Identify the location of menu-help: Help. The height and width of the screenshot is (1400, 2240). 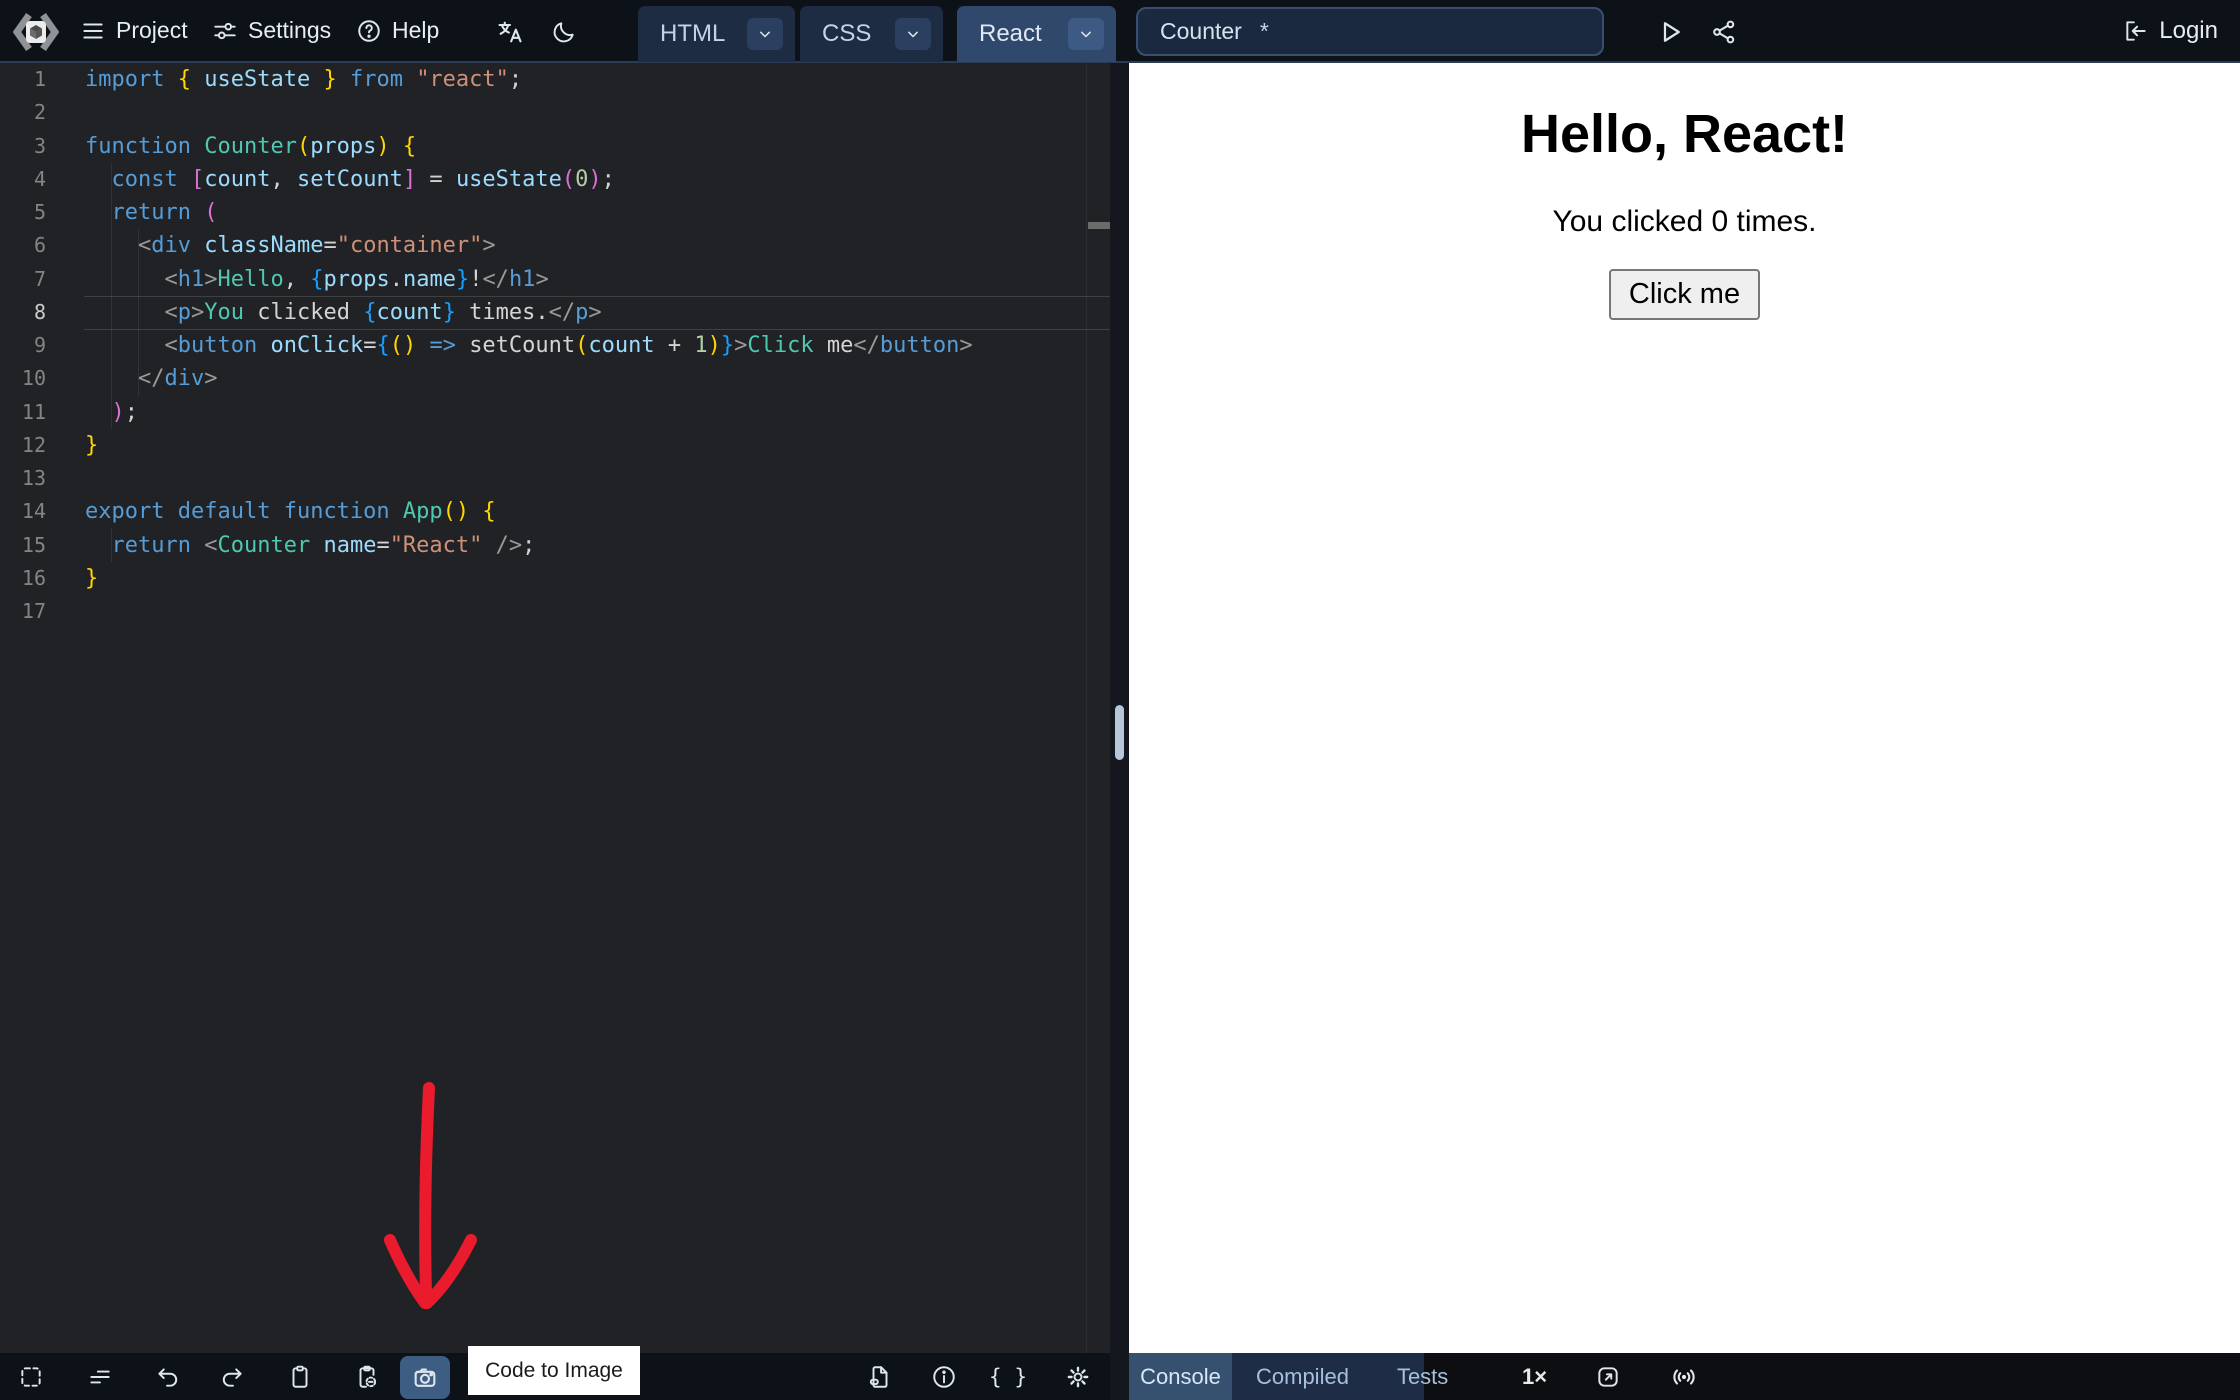
(397, 30).